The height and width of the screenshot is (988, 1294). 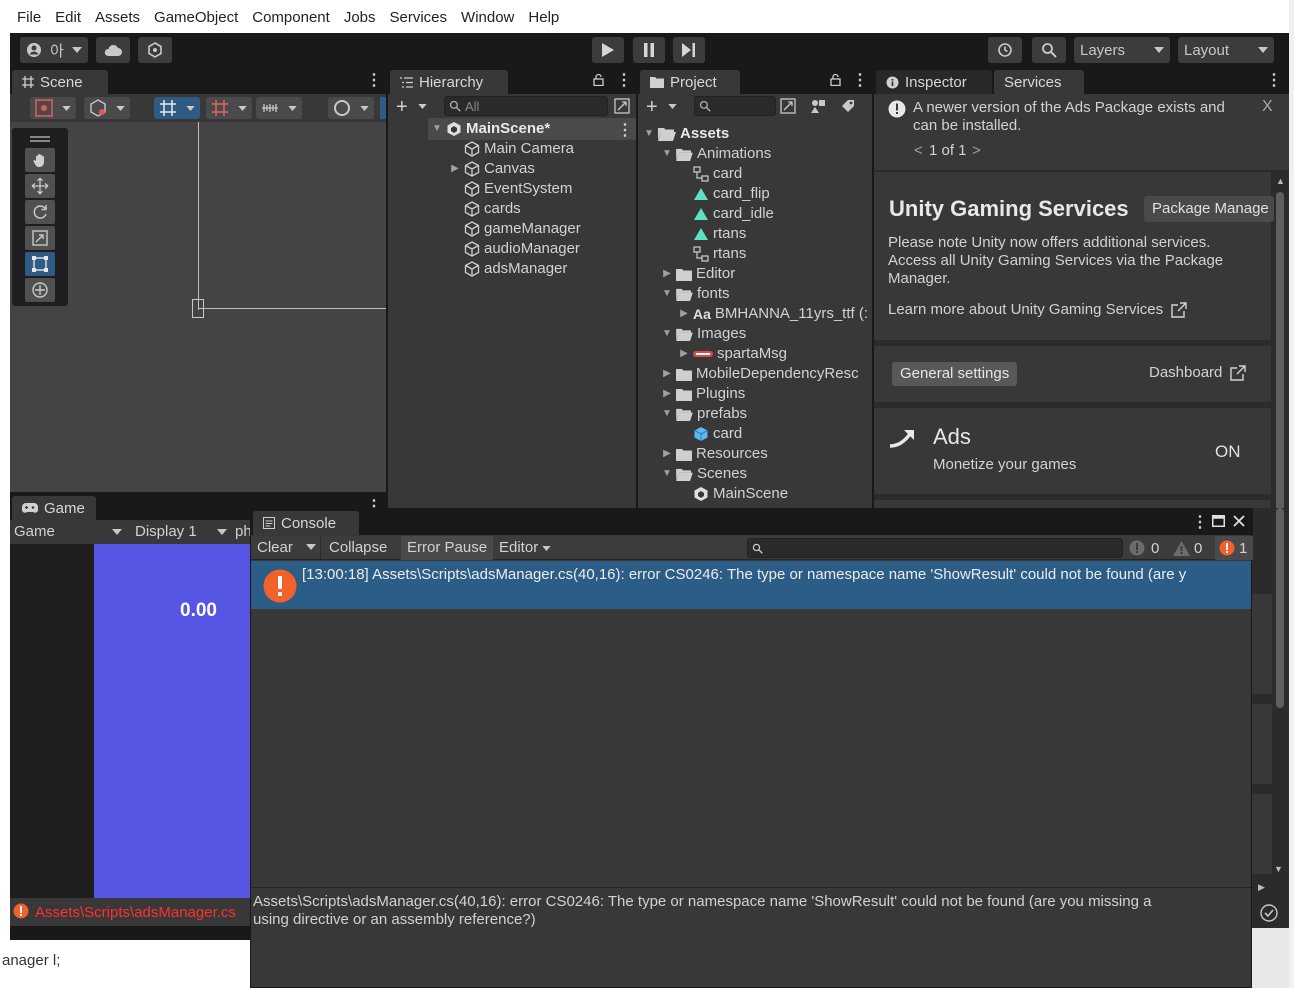 I want to click on tab-project: Project, so click(x=690, y=82).